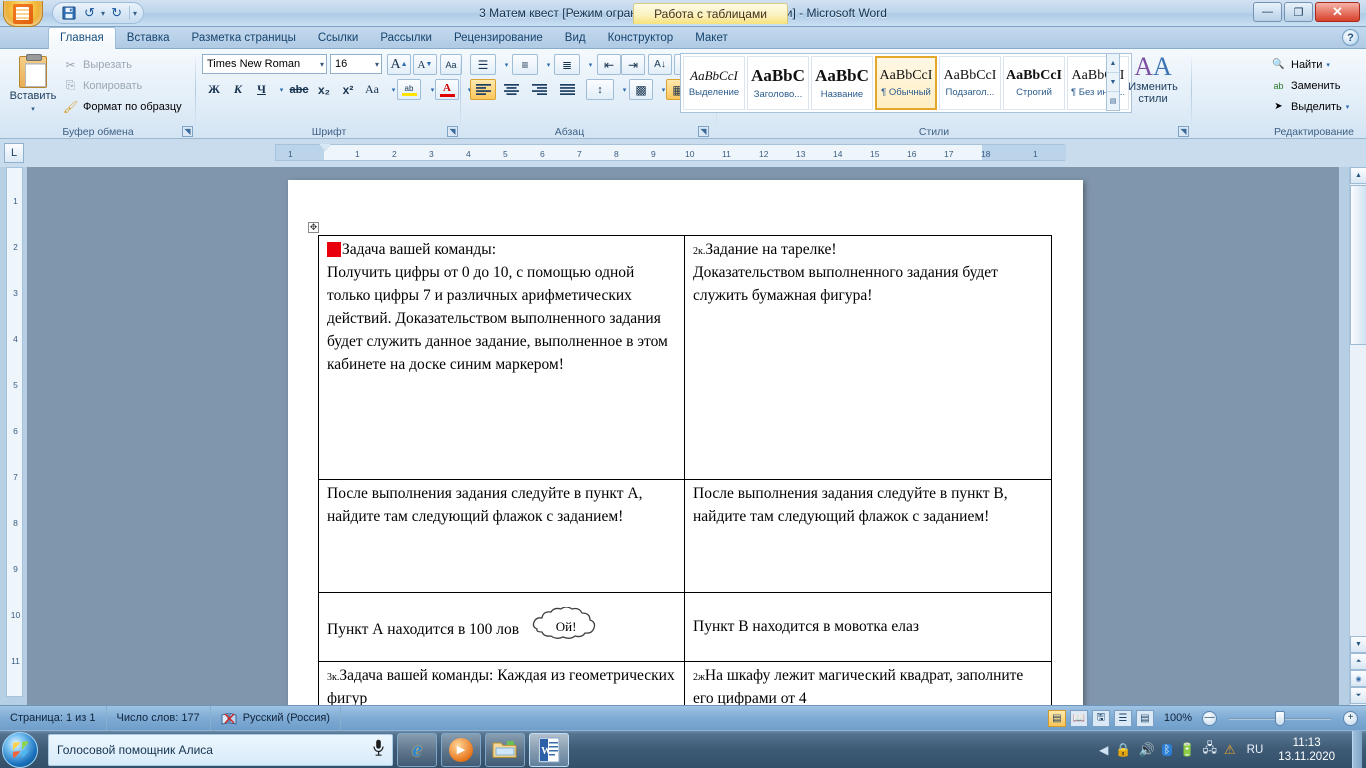  Describe the element at coordinates (1298, 12) in the screenshot. I see `restore-button: ❐` at that location.